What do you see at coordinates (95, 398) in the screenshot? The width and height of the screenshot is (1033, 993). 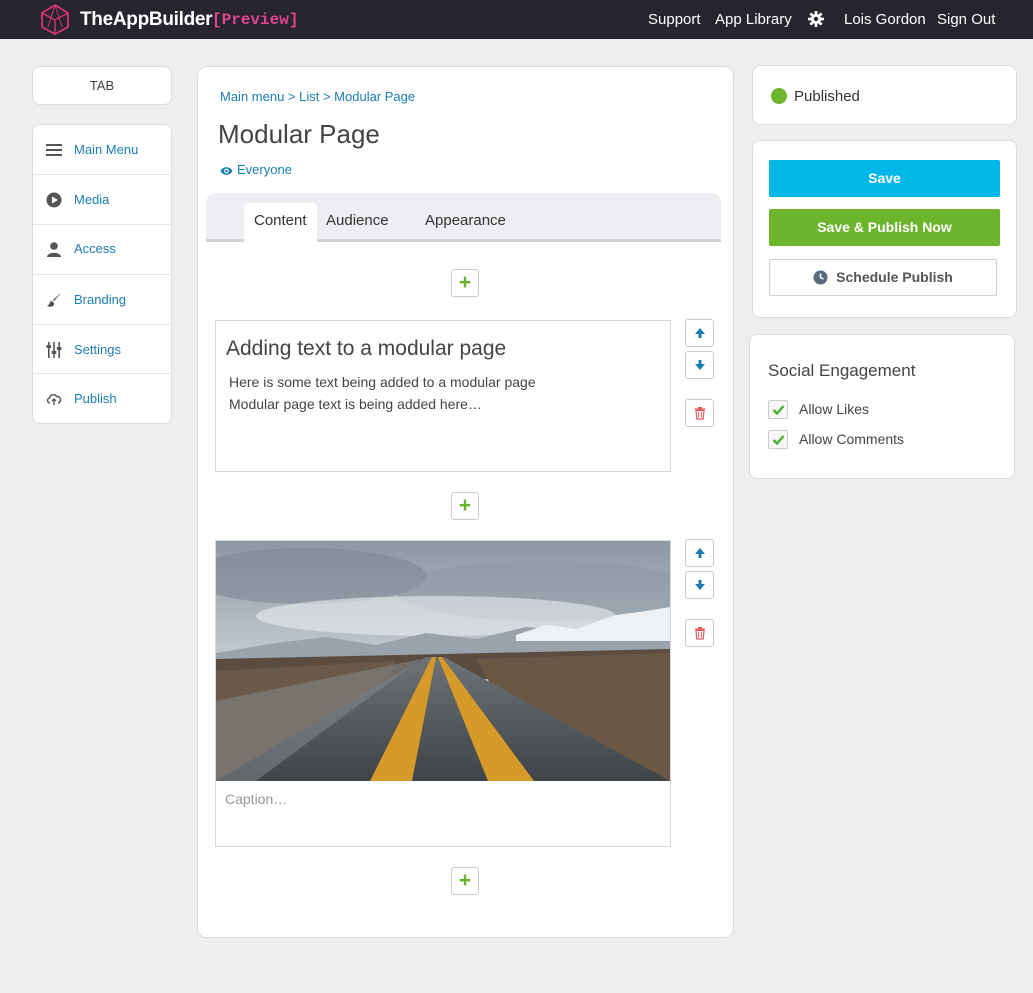 I see `sidebar-item-label: Publish` at bounding box center [95, 398].